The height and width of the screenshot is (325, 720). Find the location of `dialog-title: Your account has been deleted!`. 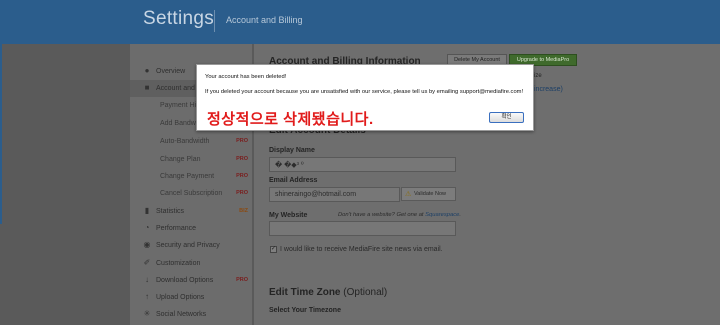

dialog-title: Your account has been deleted! is located at coordinates (246, 77).